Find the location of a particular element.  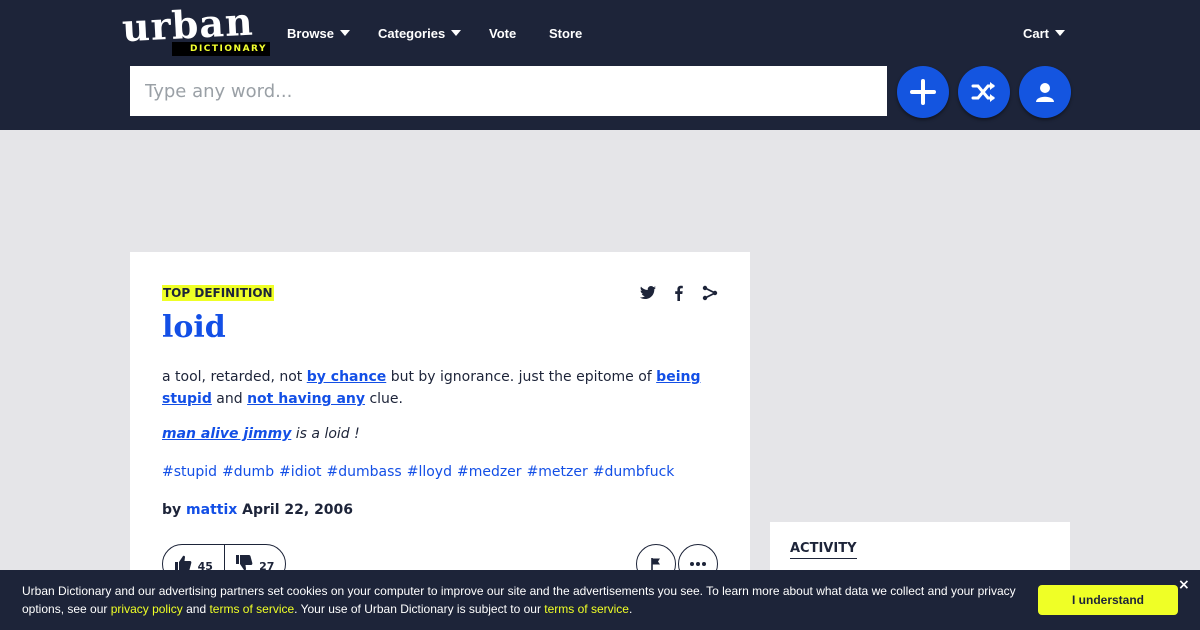

author-link: mattix is located at coordinates (211, 510).